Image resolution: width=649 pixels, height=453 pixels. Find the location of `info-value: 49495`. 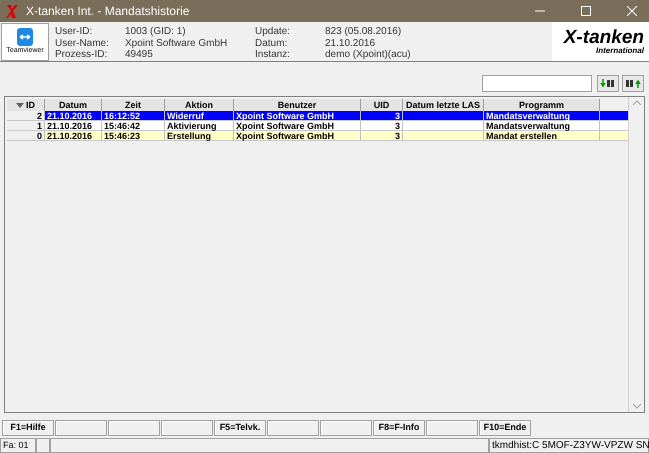

info-value: 49495 is located at coordinates (139, 55).